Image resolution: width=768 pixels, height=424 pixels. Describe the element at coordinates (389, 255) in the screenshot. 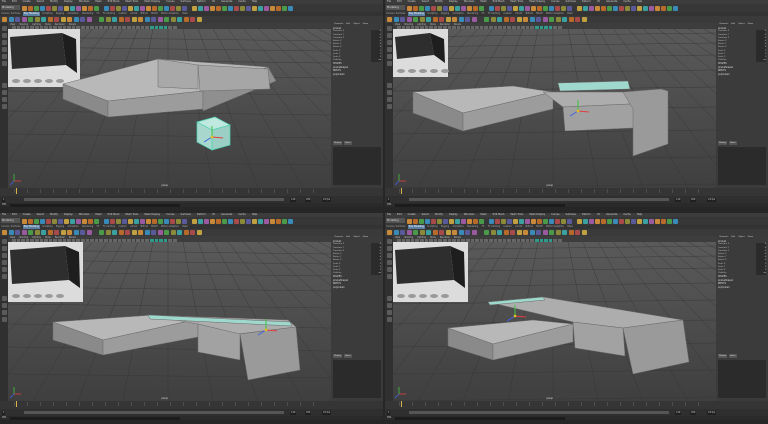

I see `paint-select-icon` at that location.